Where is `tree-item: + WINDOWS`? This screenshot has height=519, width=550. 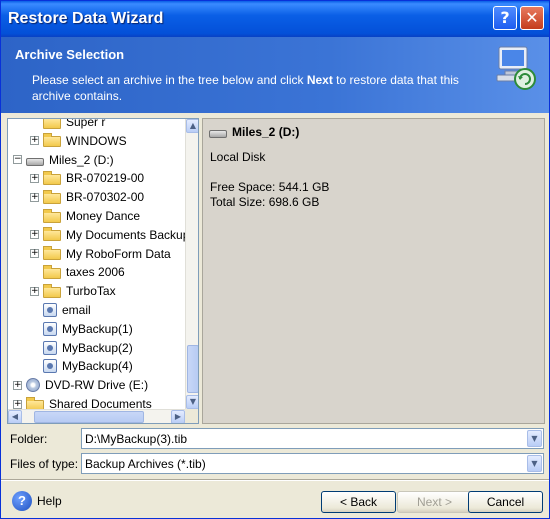
tree-item: + WINDOWS is located at coordinates (78, 141).